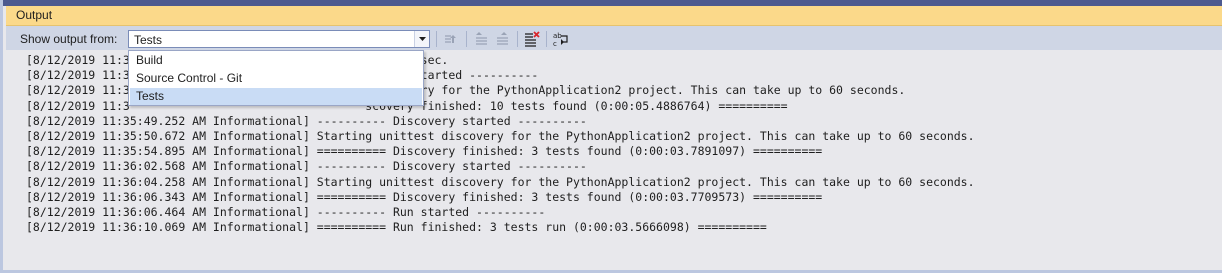 Image resolution: width=1222 pixels, height=273 pixels. I want to click on toggle-word-wrap-icon: ab c, so click(561, 39).